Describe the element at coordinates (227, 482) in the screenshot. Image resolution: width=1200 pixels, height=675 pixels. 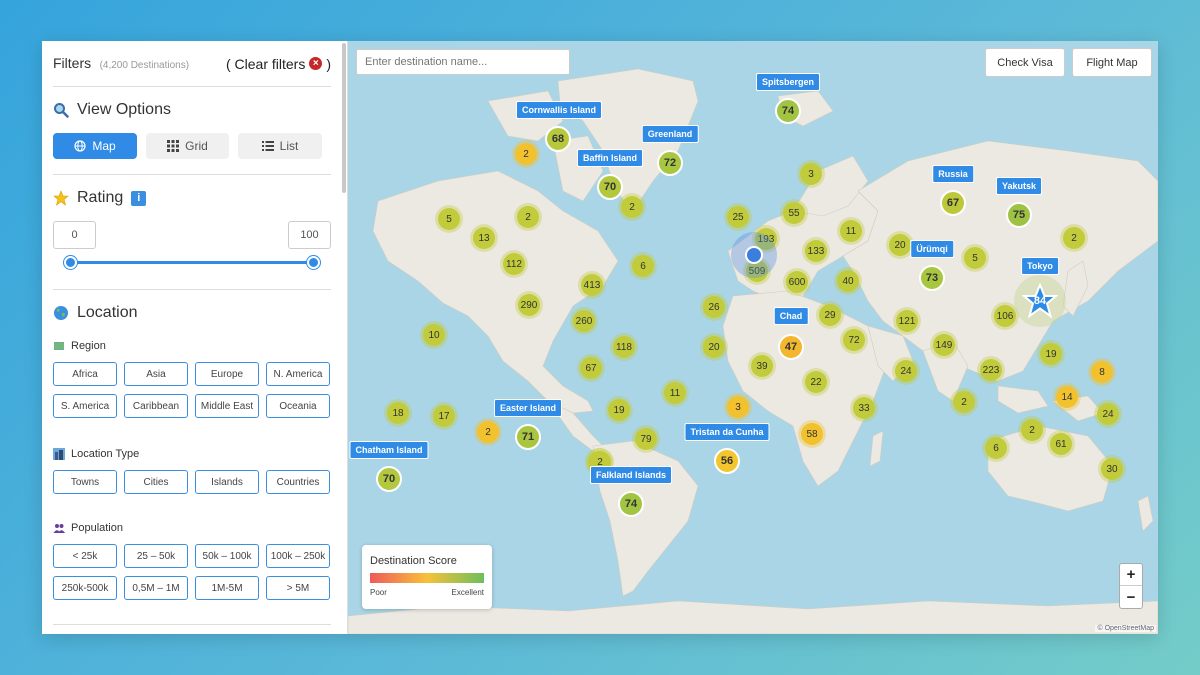
I see `type-chip-islands: Islands` at that location.